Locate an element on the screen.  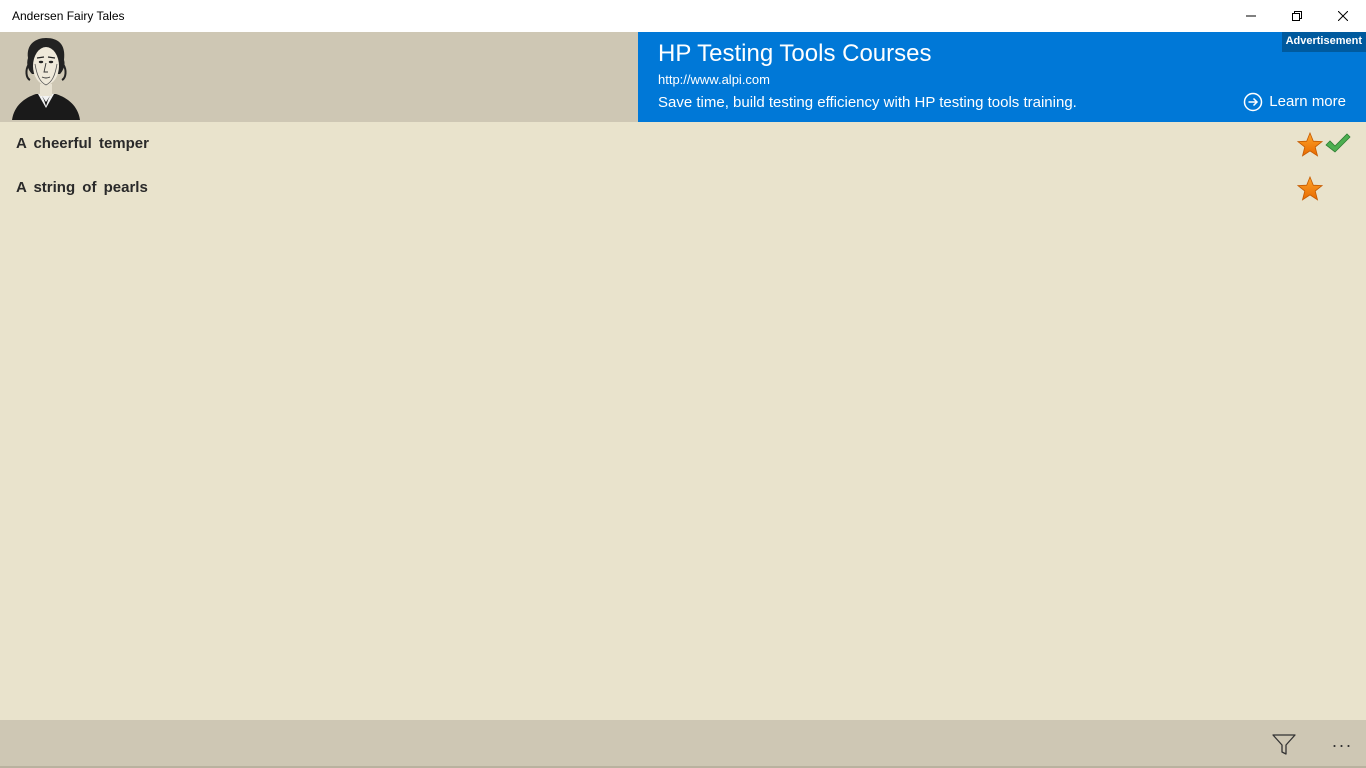
minimize-icon is located at coordinates (1251, 16).